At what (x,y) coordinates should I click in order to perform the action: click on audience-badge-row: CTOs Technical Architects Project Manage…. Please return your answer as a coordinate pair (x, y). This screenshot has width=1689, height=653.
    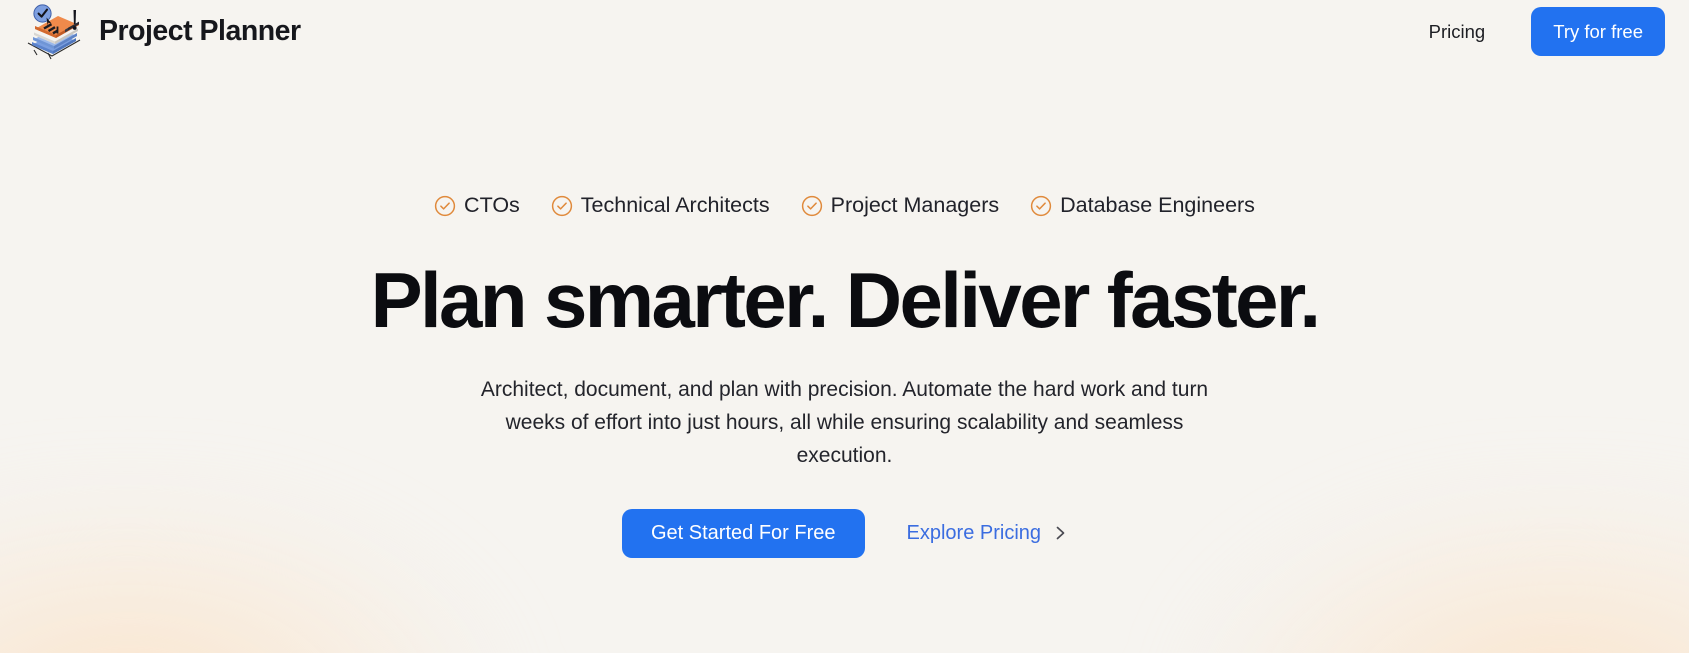
    Looking at the image, I should click on (844, 205).